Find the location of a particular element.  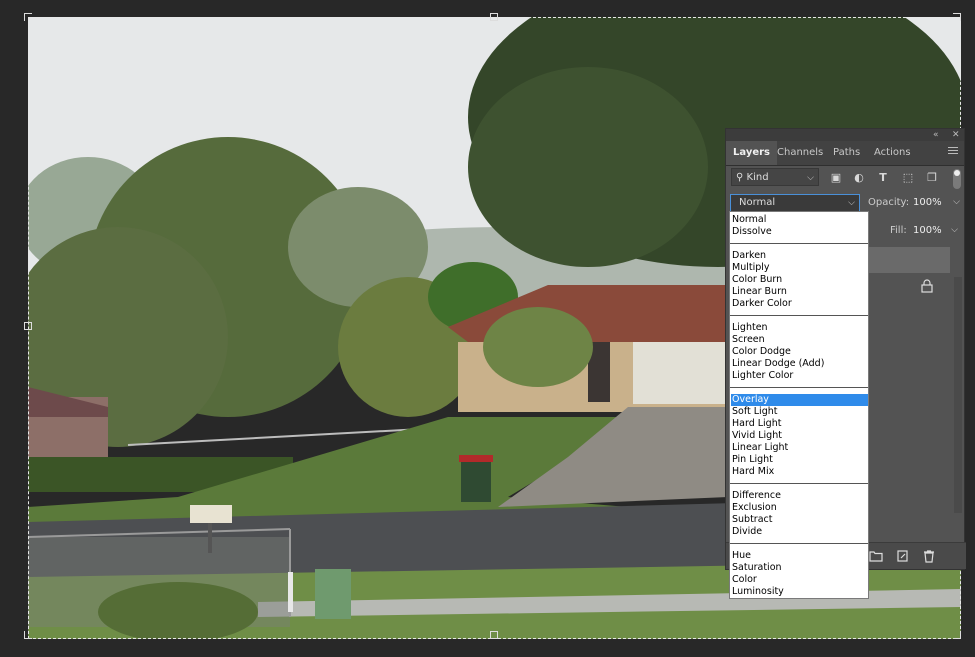

blend-option-saturation: Saturation is located at coordinates (799, 568).